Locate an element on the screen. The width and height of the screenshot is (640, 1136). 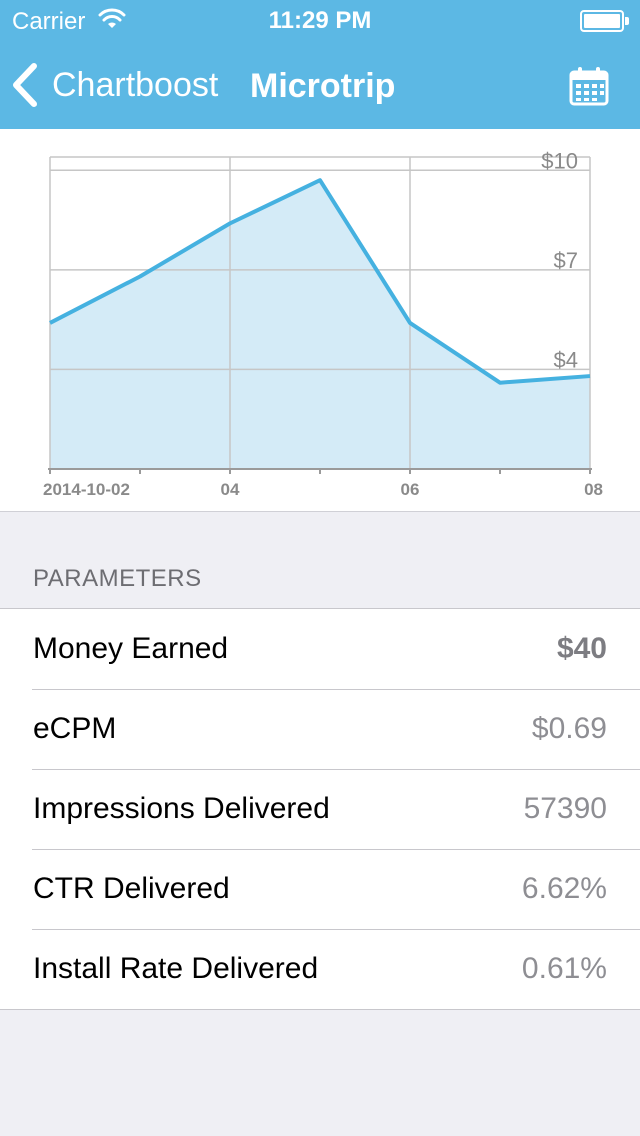
parameter-label: CTR Delivered is located at coordinates (131, 888).